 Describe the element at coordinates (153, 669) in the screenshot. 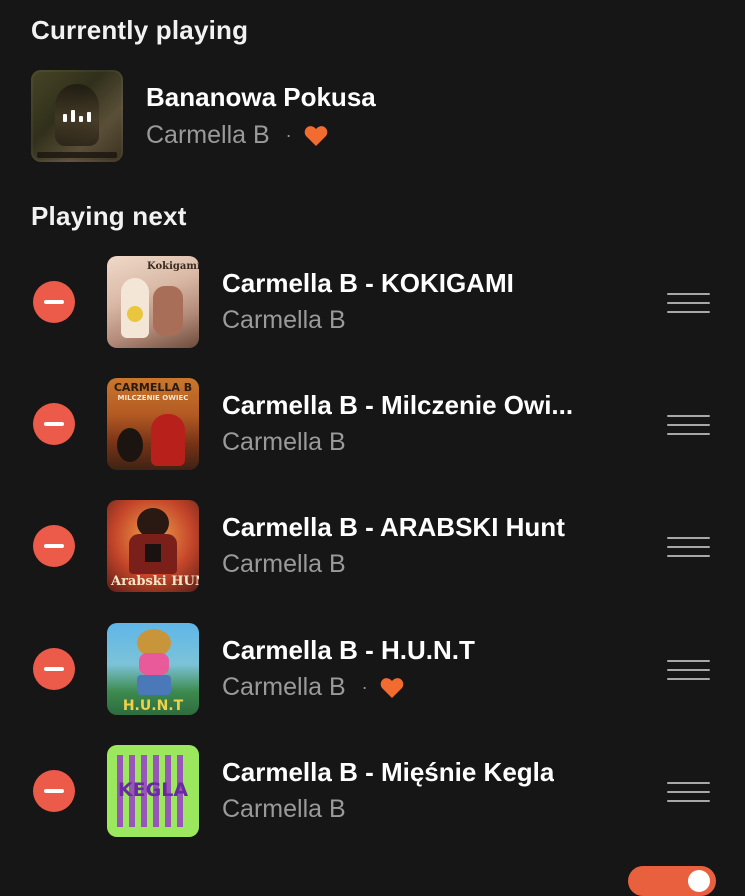

I see `album-art: H.U.N.T` at that location.